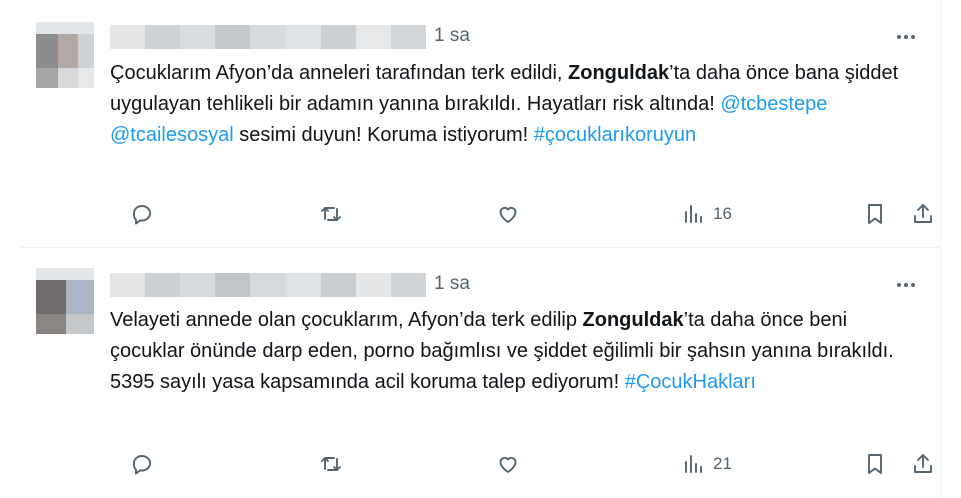  Describe the element at coordinates (940, 249) in the screenshot. I see `column-border` at that location.